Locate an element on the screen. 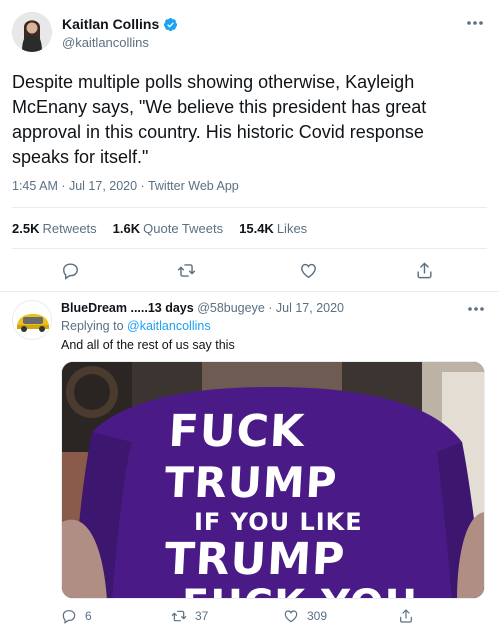 This screenshot has height=634, width=499. like-button is located at coordinates (308, 270).